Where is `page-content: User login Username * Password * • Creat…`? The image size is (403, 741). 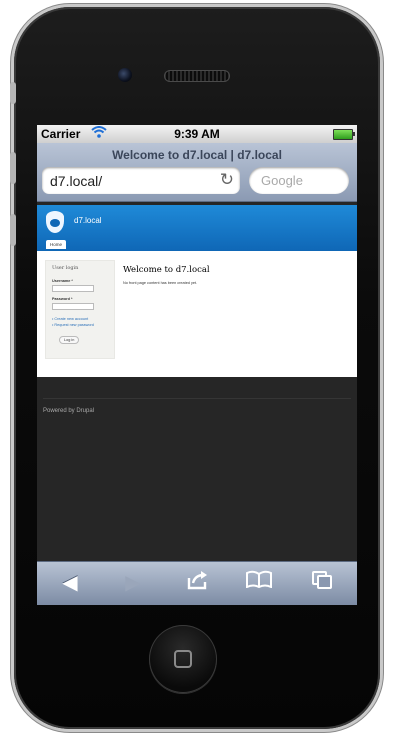
page-content: User login Username * Password * • Creat… is located at coordinates (197, 314).